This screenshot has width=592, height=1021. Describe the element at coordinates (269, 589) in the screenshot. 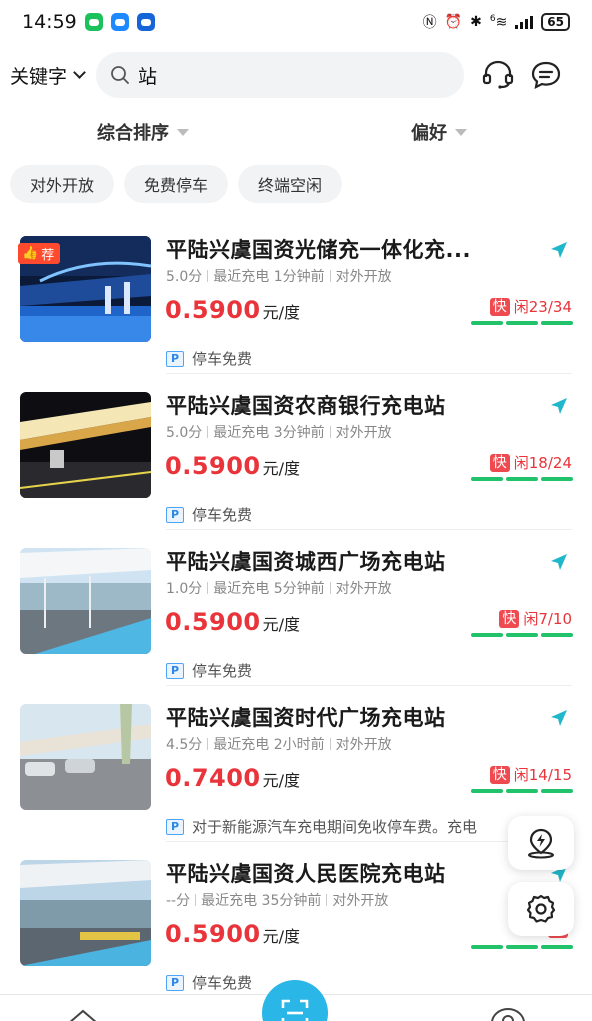

I see `last-charge: 最近充电 5分钟前` at that location.